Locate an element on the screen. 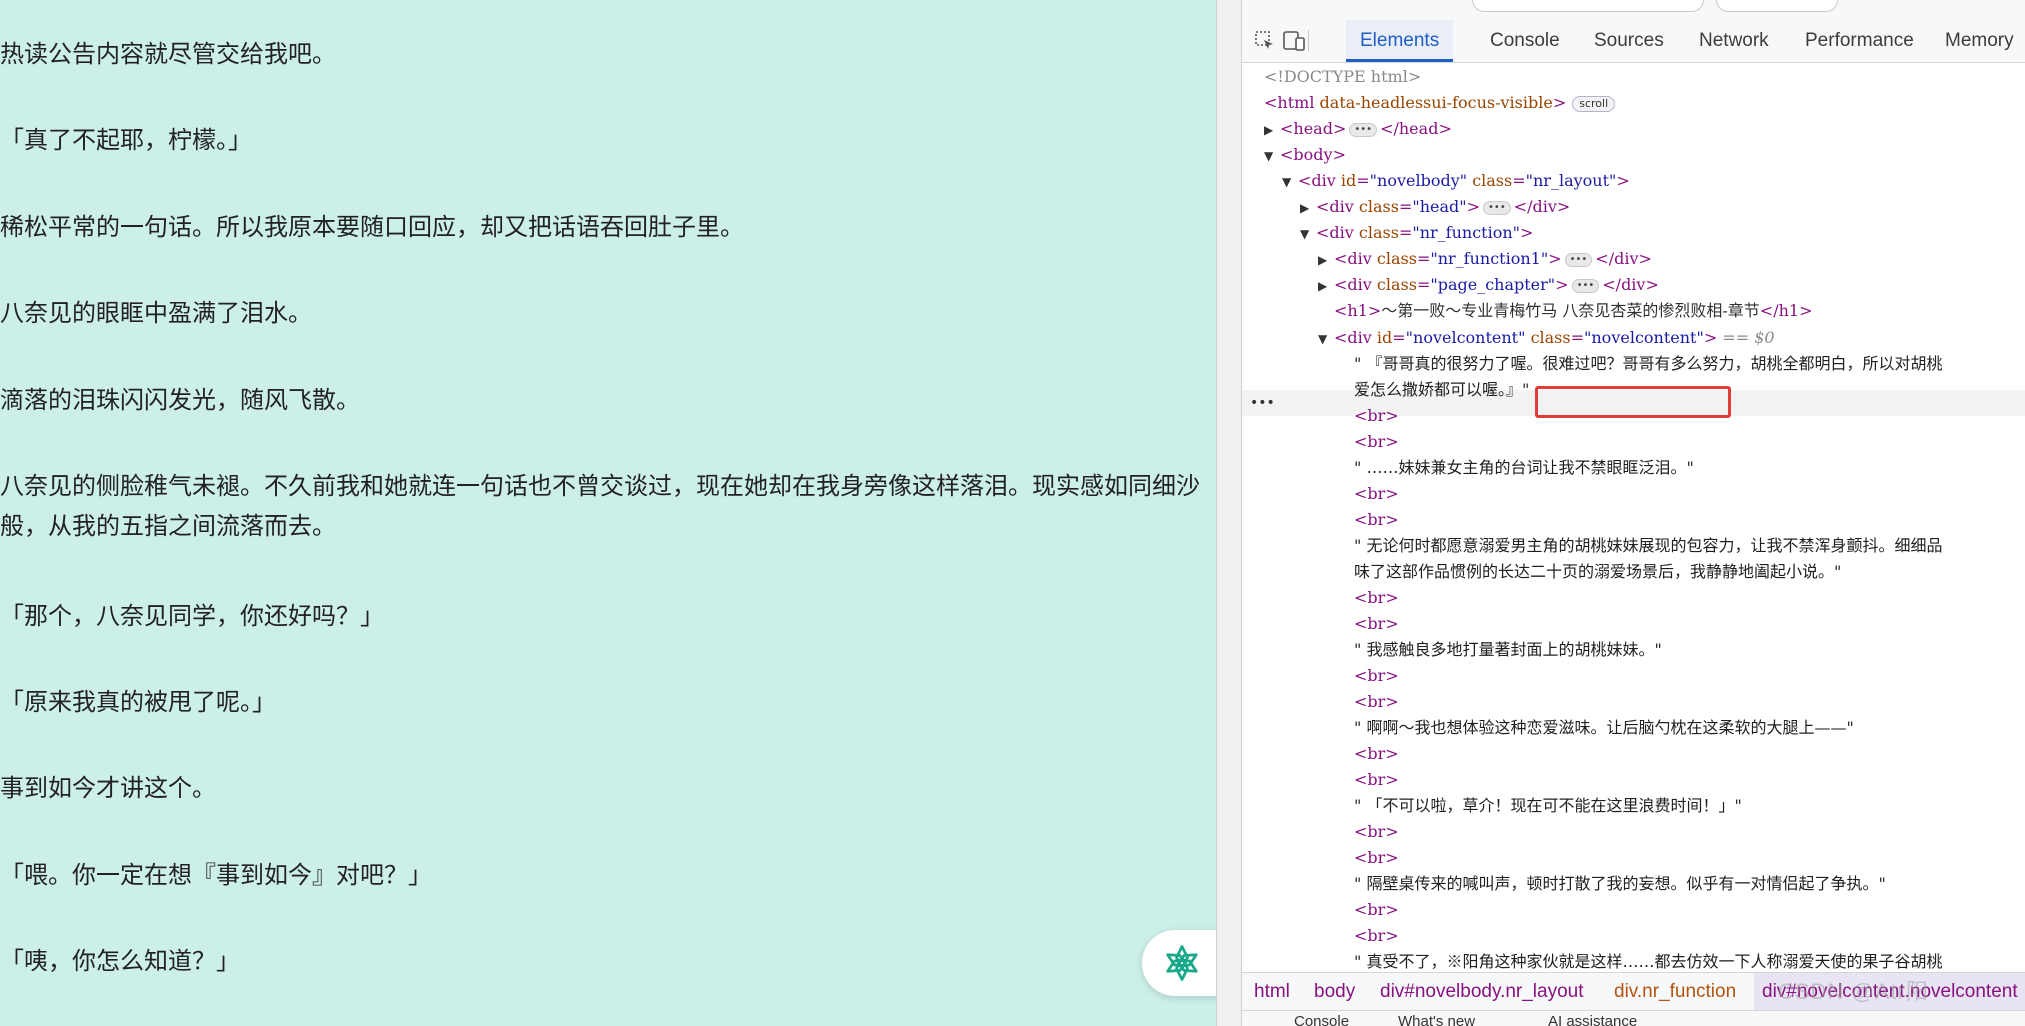 This screenshot has width=2025, height=1026. h1-node: <h1>～第一败～专业青梅竹马 八奈见杏菜的惨烈败相-章节</h1> is located at coordinates (1573, 311).